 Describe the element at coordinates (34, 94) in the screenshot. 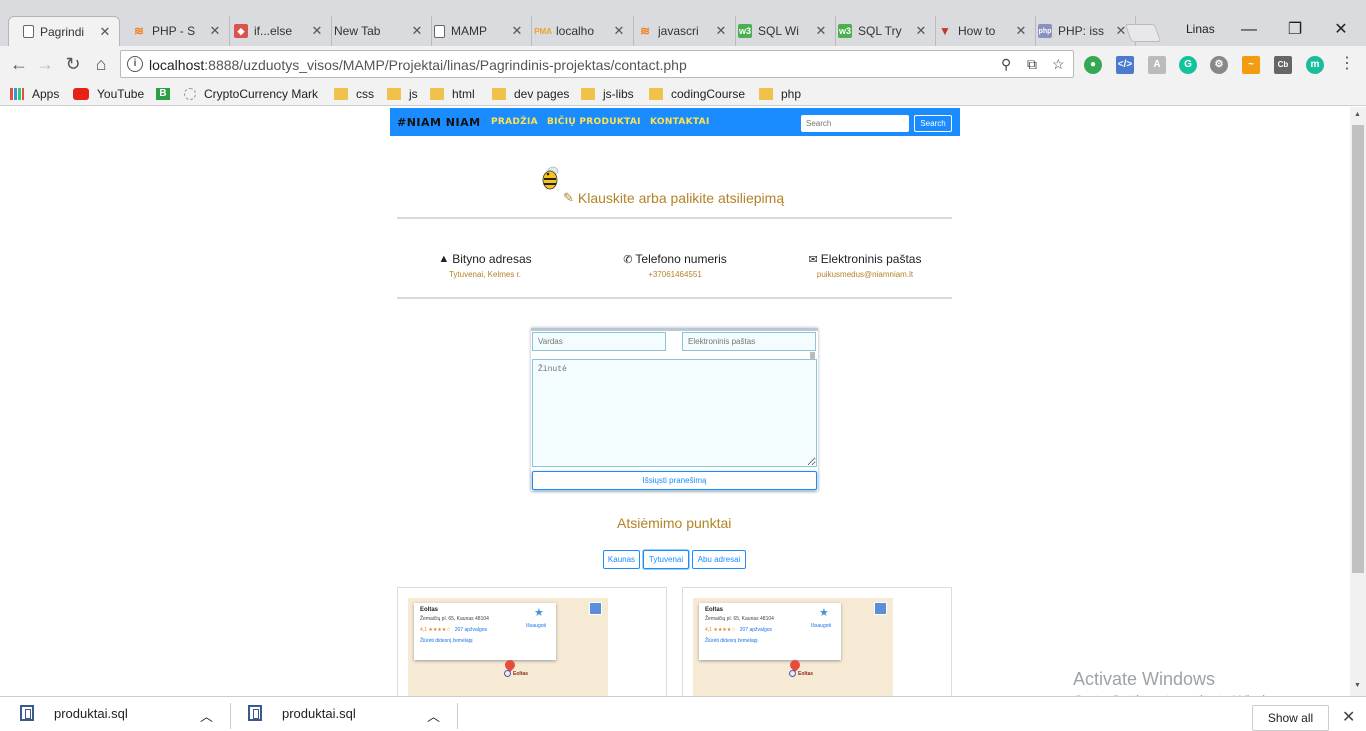

I see `bookmark-apps: Apps` at that location.